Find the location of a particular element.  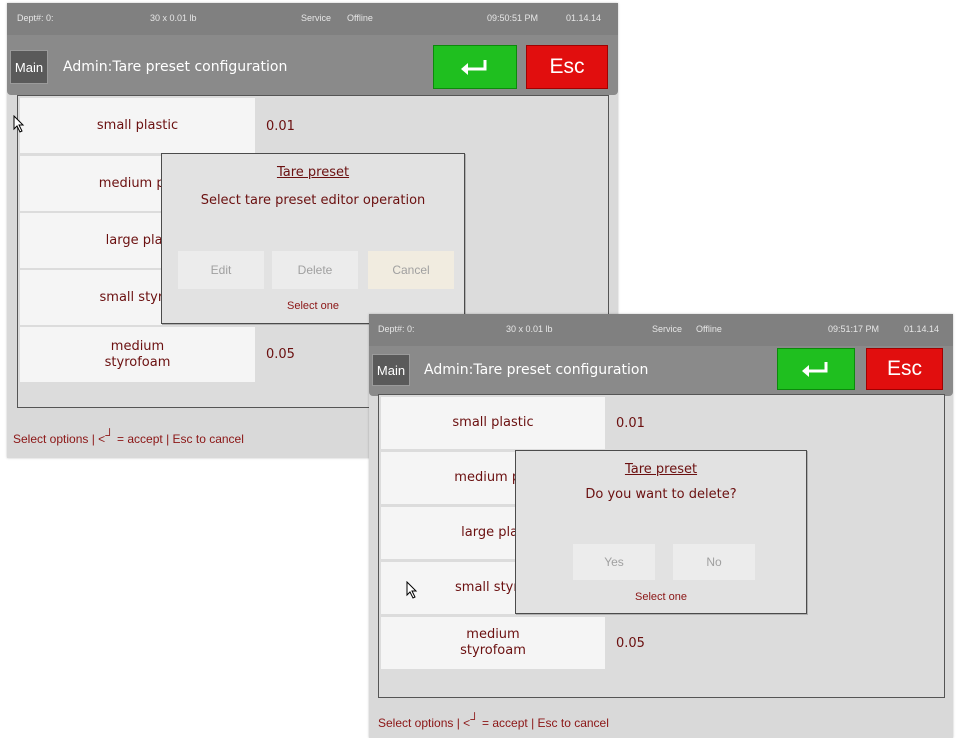

dialog-message: Do you want to delete? is located at coordinates (661, 494).